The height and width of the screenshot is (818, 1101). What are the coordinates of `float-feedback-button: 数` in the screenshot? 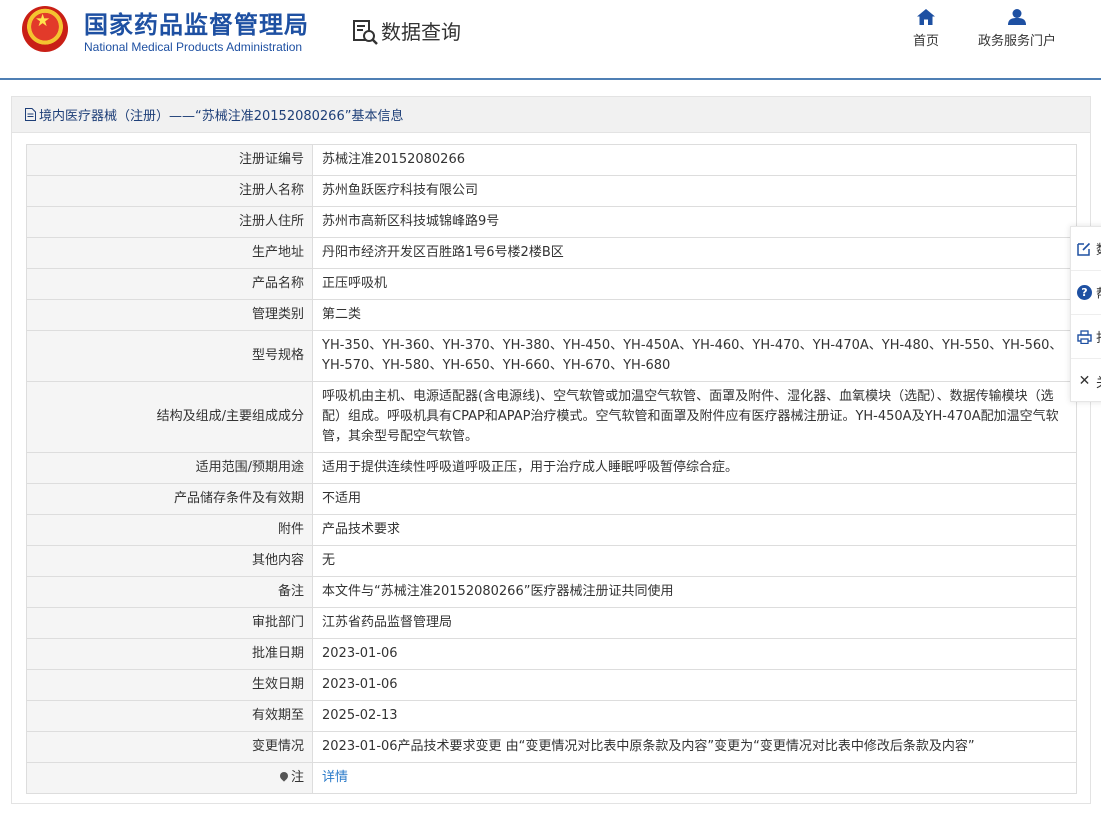 It's located at (1086, 249).